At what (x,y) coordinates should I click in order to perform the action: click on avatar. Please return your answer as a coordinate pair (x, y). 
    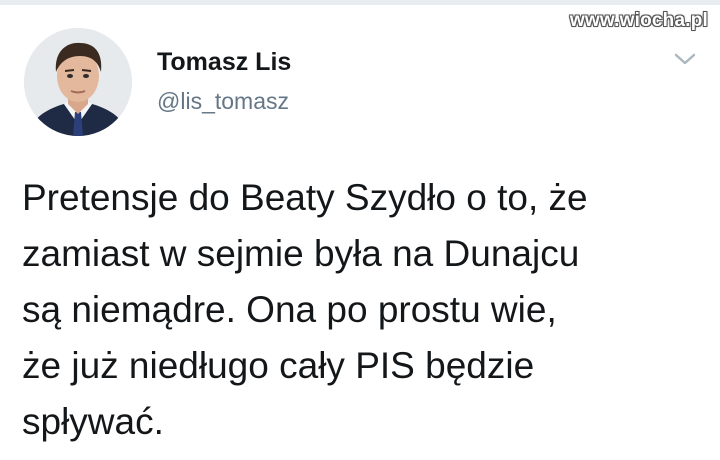
    Looking at the image, I should click on (78, 82).